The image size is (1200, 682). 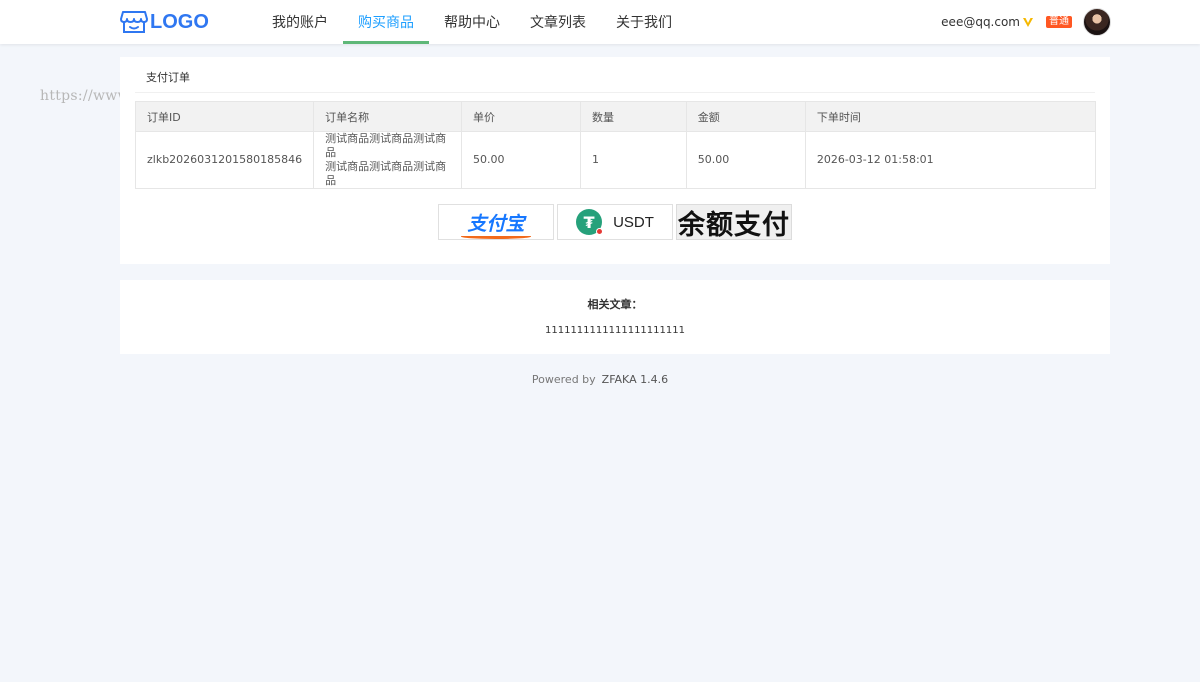 What do you see at coordinates (615, 317) in the screenshot?
I see `related-articles-card: 相关文章： 1111111111111111111111` at bounding box center [615, 317].